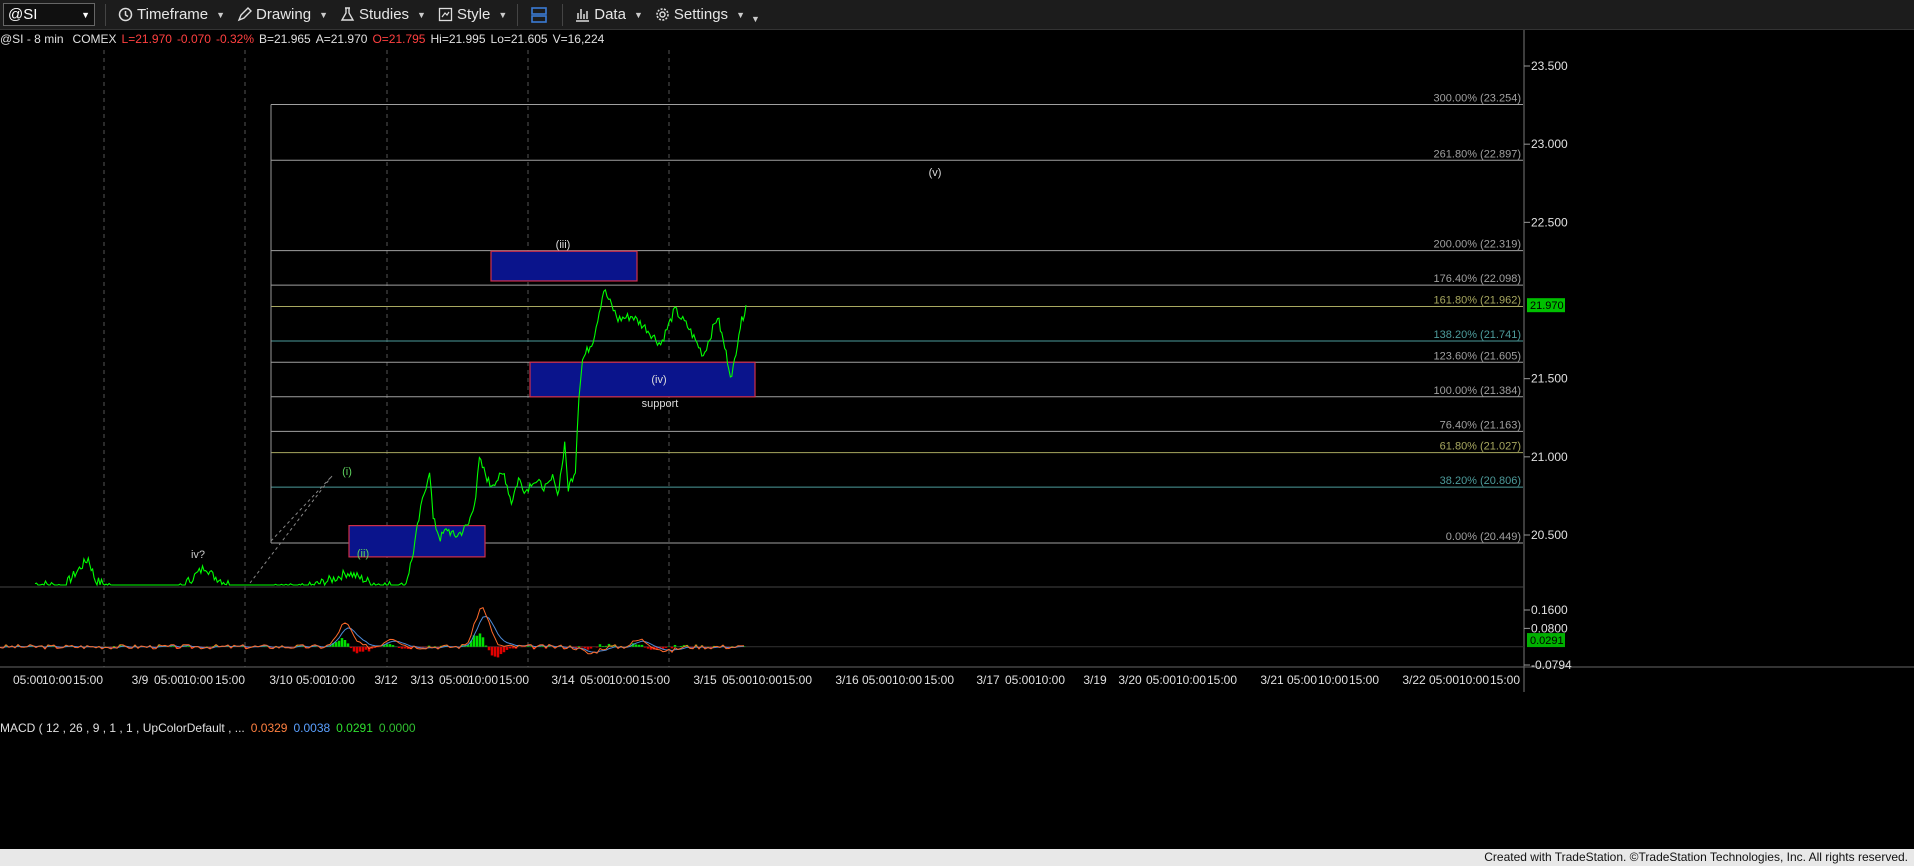 The height and width of the screenshot is (866, 1914). I want to click on layout-icon, so click(539, 14).